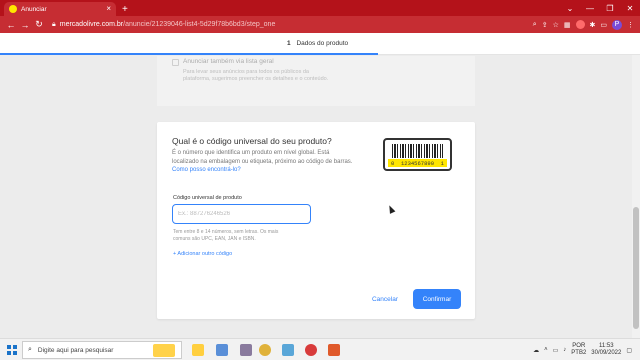  Describe the element at coordinates (207, 198) in the screenshot. I see `product-code-label: Código universal de produto` at that location.